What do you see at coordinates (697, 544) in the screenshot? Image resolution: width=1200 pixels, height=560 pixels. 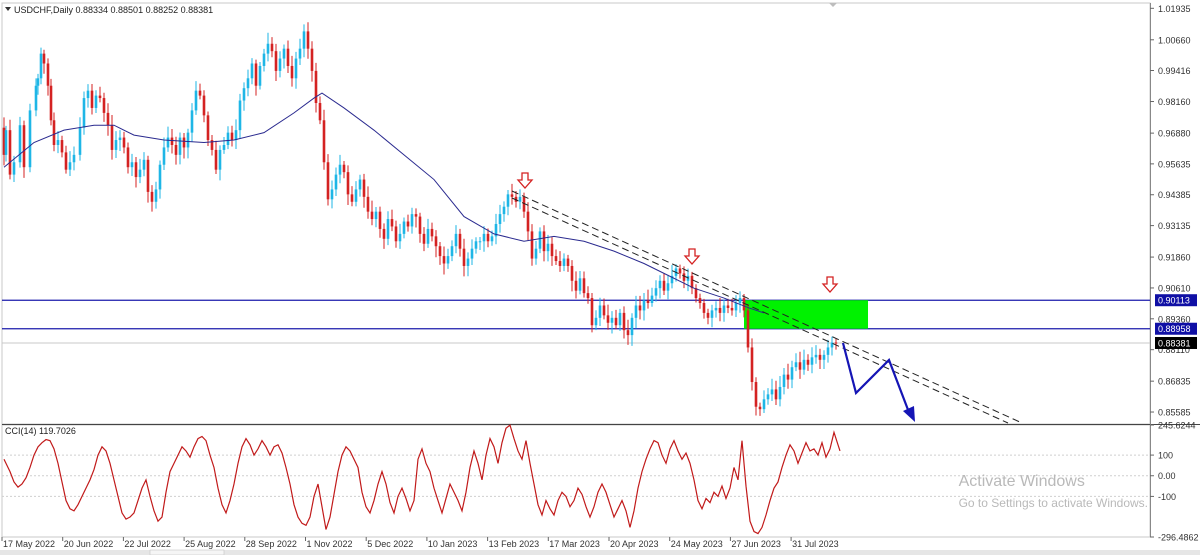 I see `date-tick-label: 24 May 2023` at bounding box center [697, 544].